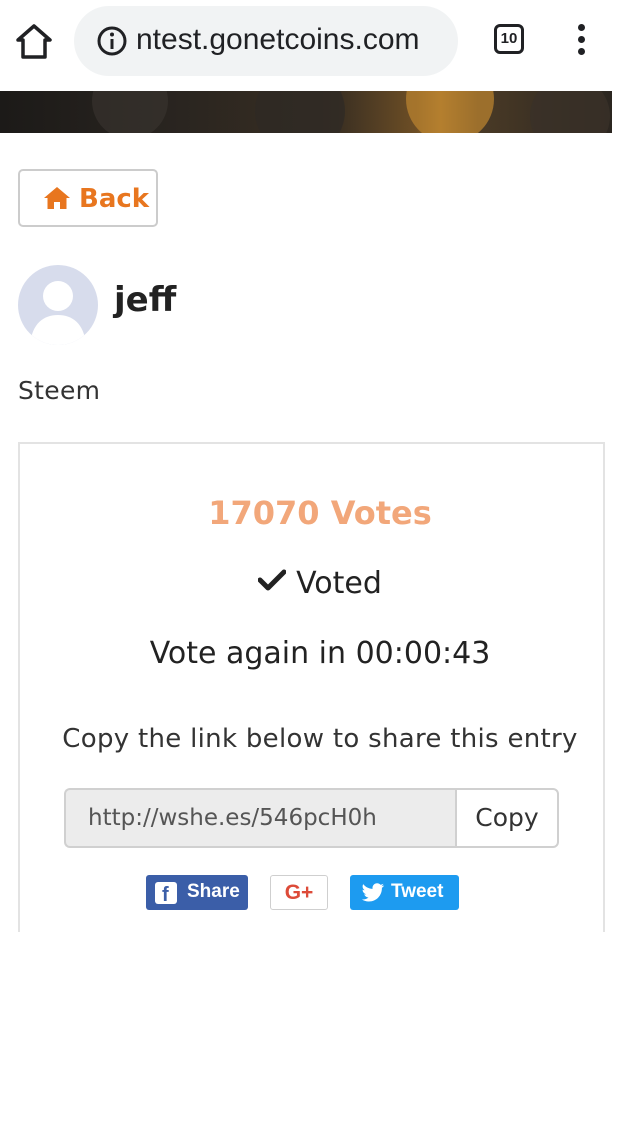 This screenshot has height=1138, width=640. What do you see at coordinates (272, 581) in the screenshot?
I see `checkmark-icon` at bounding box center [272, 581].